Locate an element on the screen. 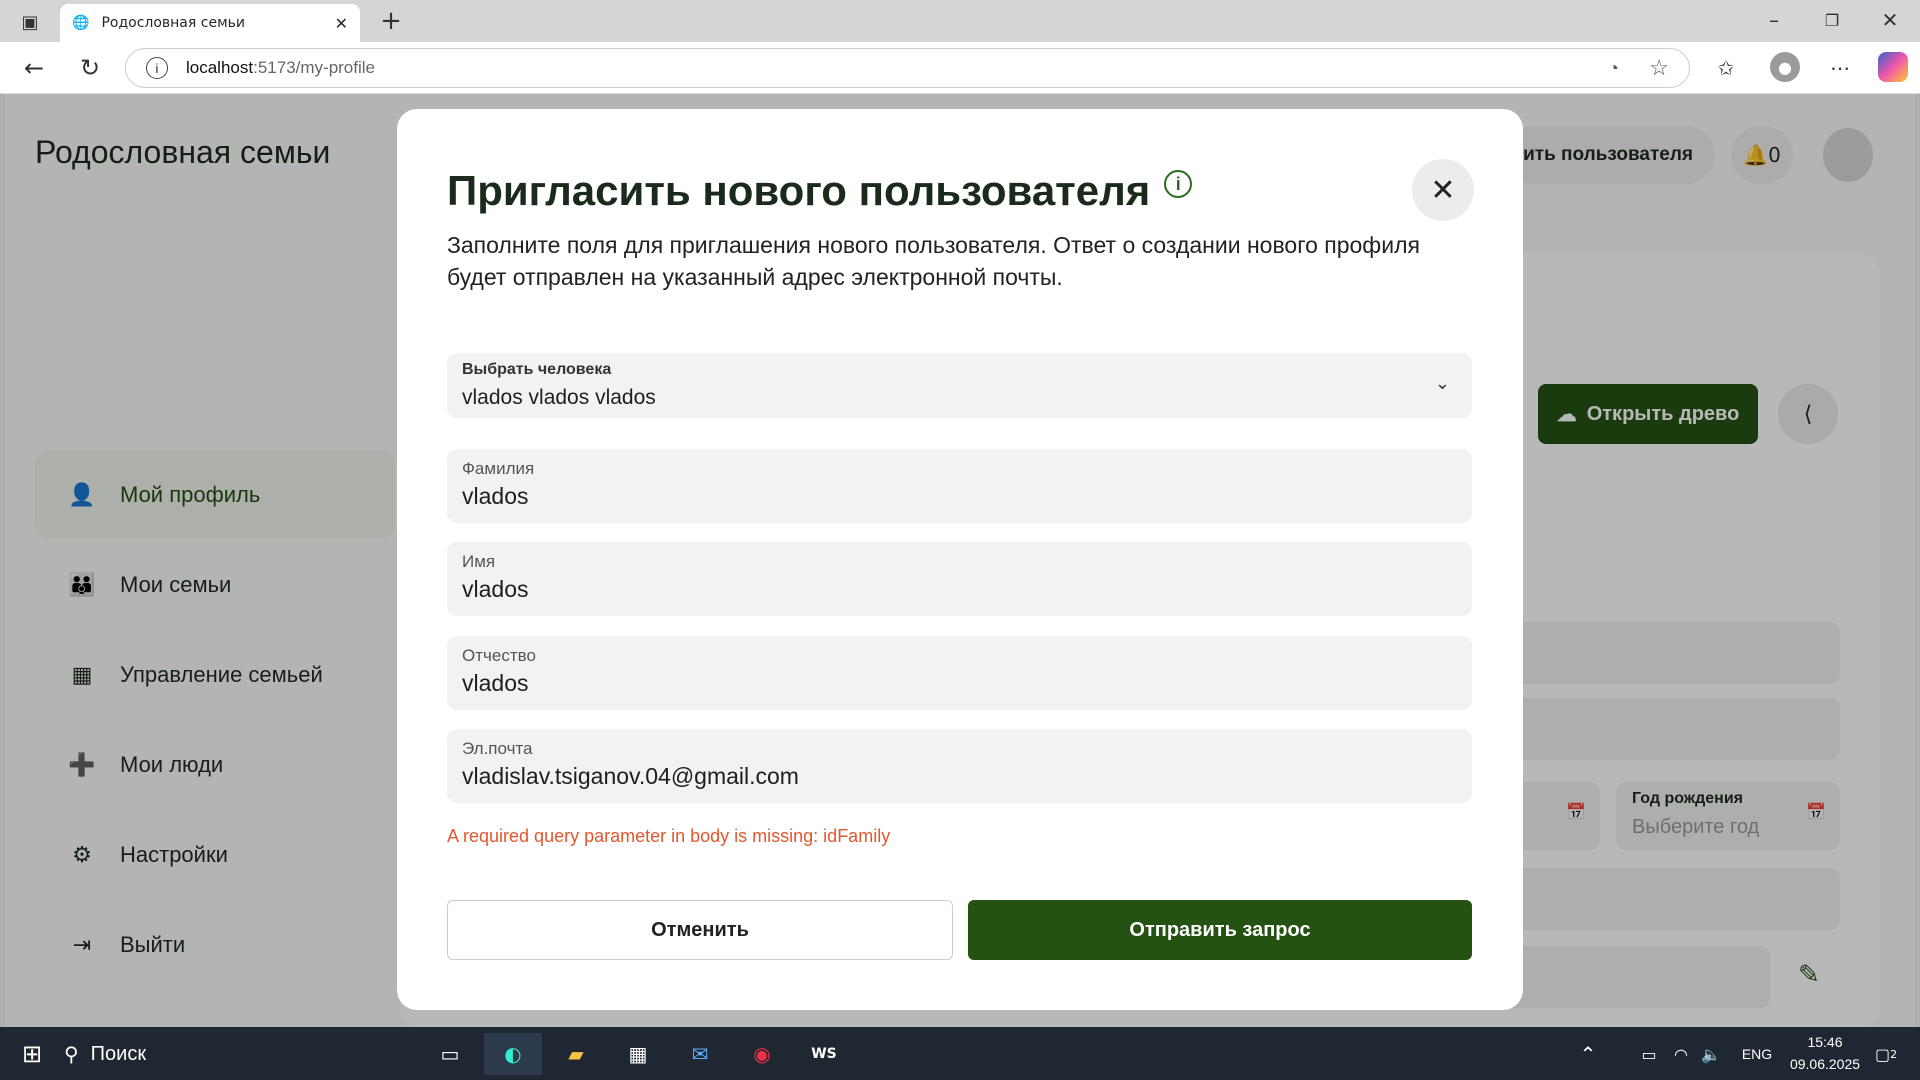  patronymic-field: Отчество vlados is located at coordinates (959, 673).